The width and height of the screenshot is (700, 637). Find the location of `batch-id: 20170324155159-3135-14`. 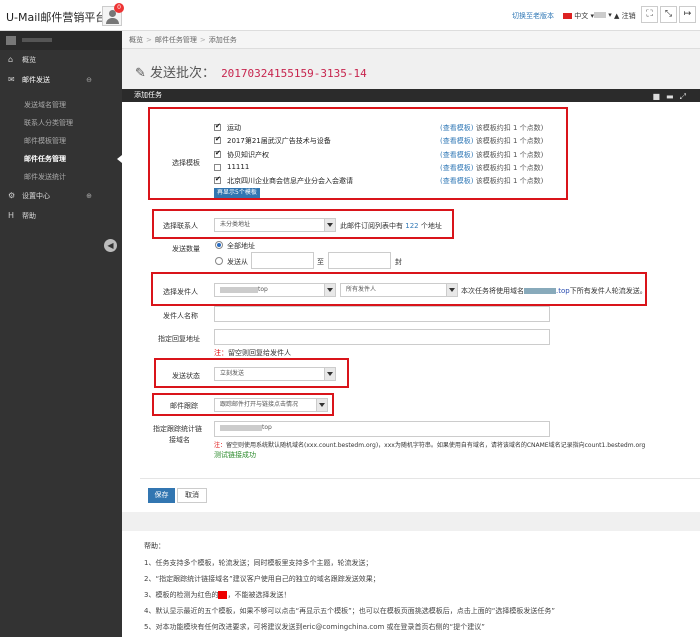

batch-id: 20170324155159-3135-14 is located at coordinates (294, 73).